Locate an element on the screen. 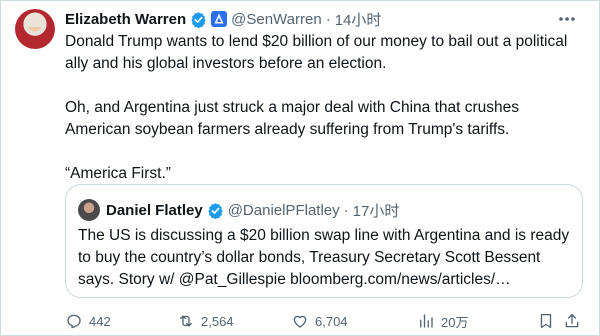  tweet-header: Elizabeth Warren @SenWarren · 14小时 is located at coordinates (223, 19).